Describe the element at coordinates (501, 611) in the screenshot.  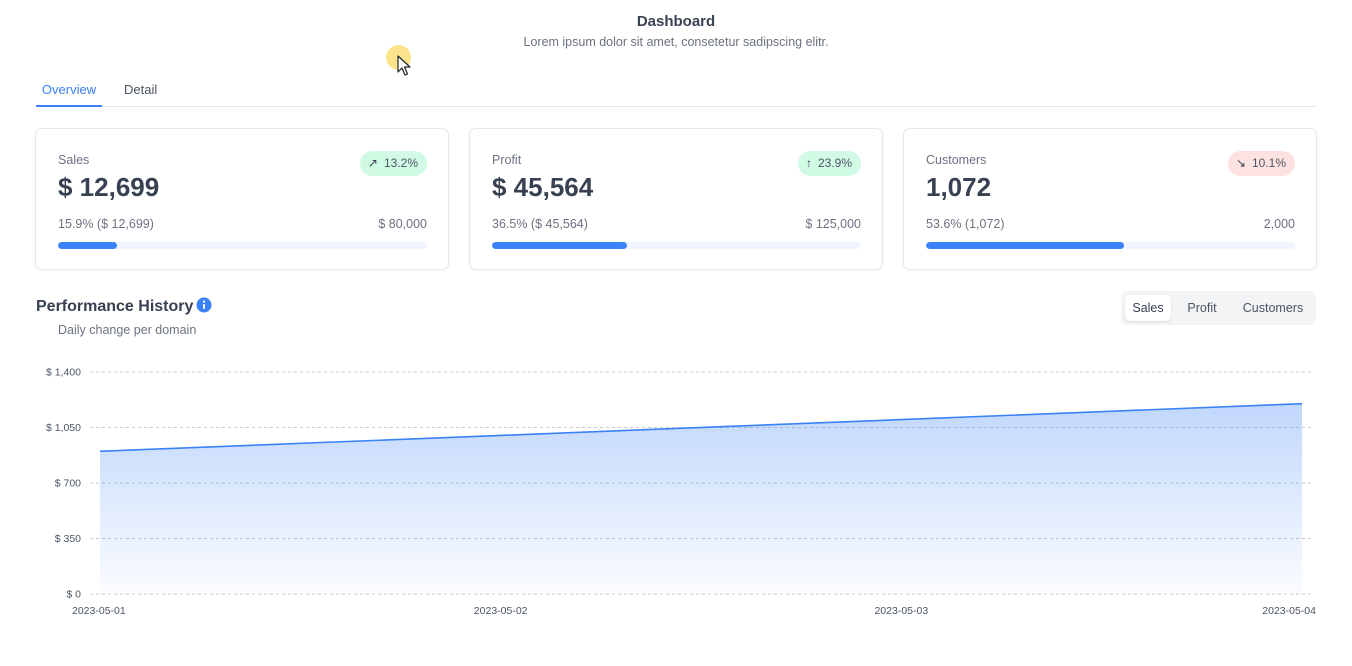
I see `x-tick-label: 2023-05-02` at that location.